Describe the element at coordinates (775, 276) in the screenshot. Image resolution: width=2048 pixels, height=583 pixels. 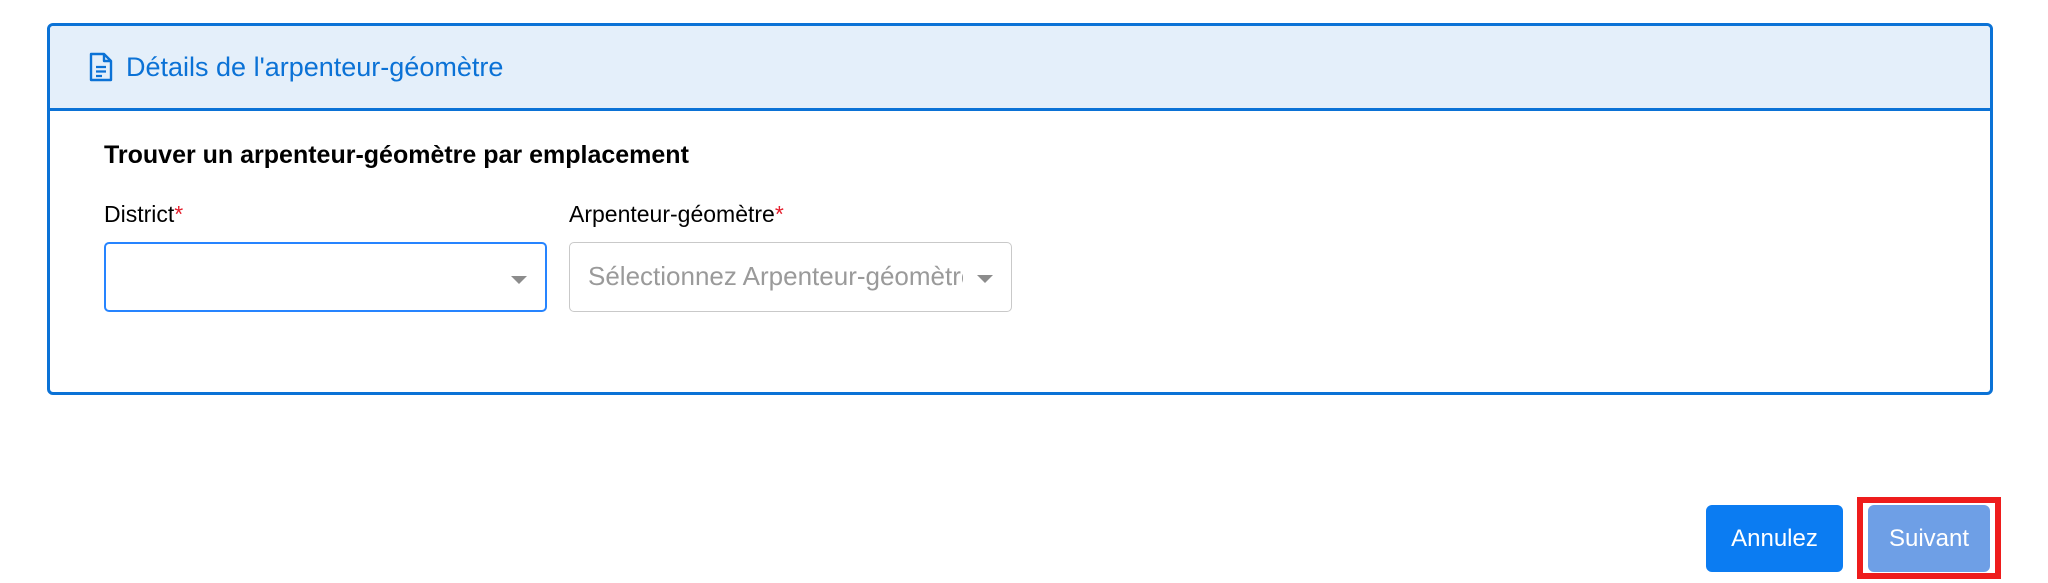
I see `surveyor-select-placeholder: Sélectionnez Arpenteur-géomètre` at that location.